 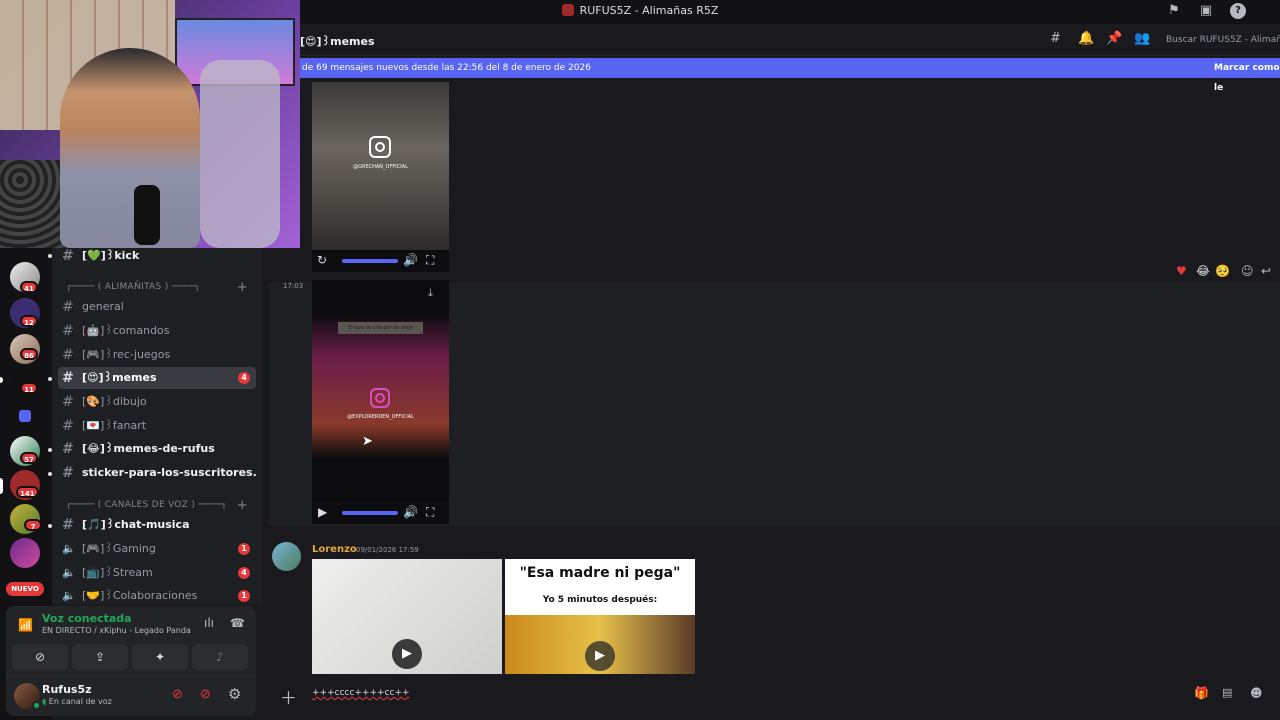 I want to click on attach-plus-icon: ＋, so click(x=288, y=696).